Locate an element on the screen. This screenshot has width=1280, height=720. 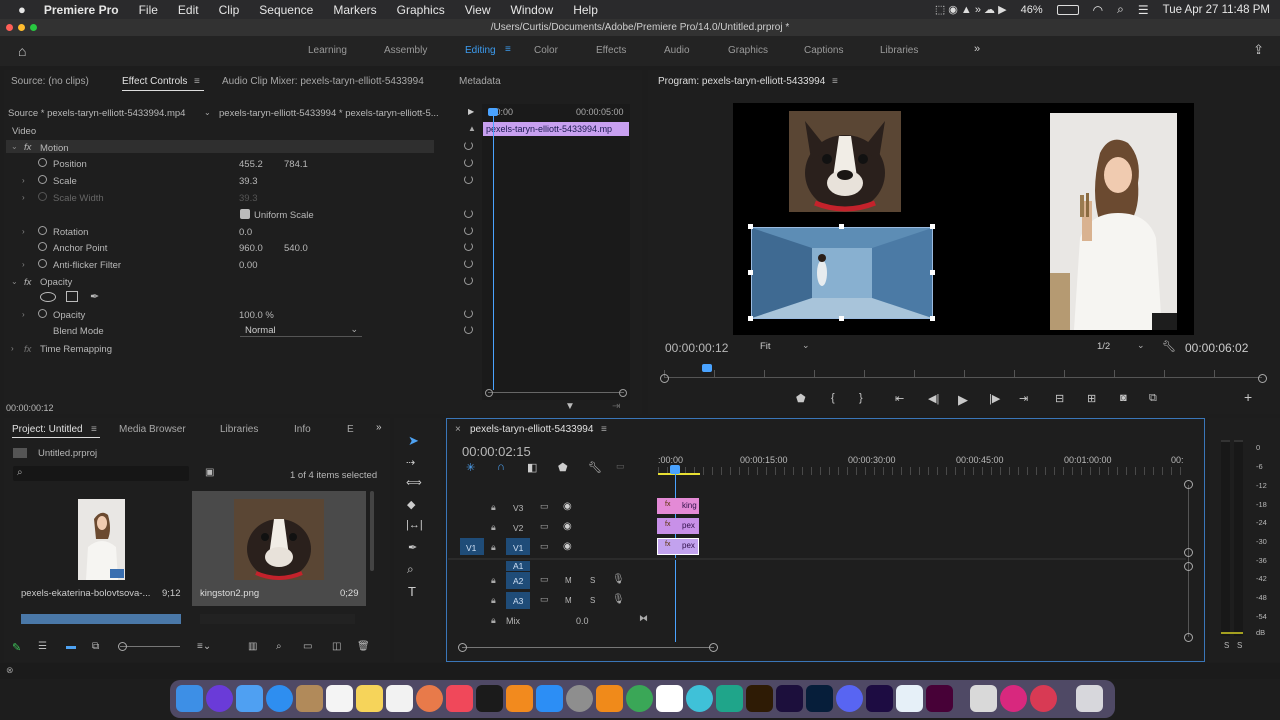
timeline-horizontal-scroll is located at coordinates (588, 647).